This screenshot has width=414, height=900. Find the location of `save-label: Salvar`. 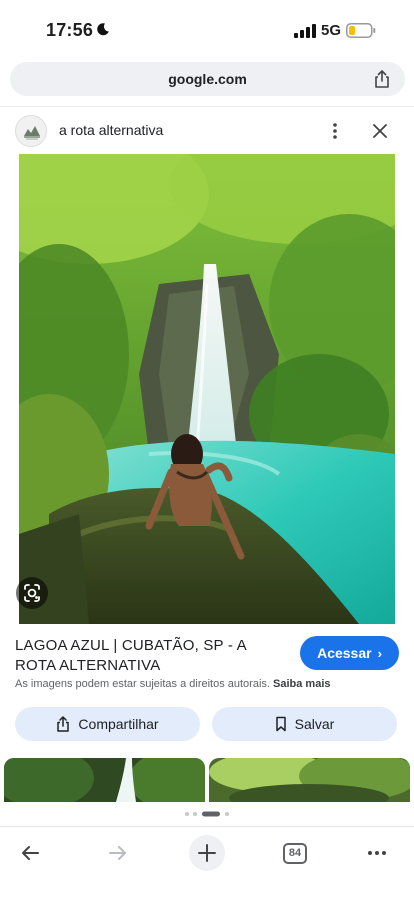

save-label: Salvar is located at coordinates (314, 724).